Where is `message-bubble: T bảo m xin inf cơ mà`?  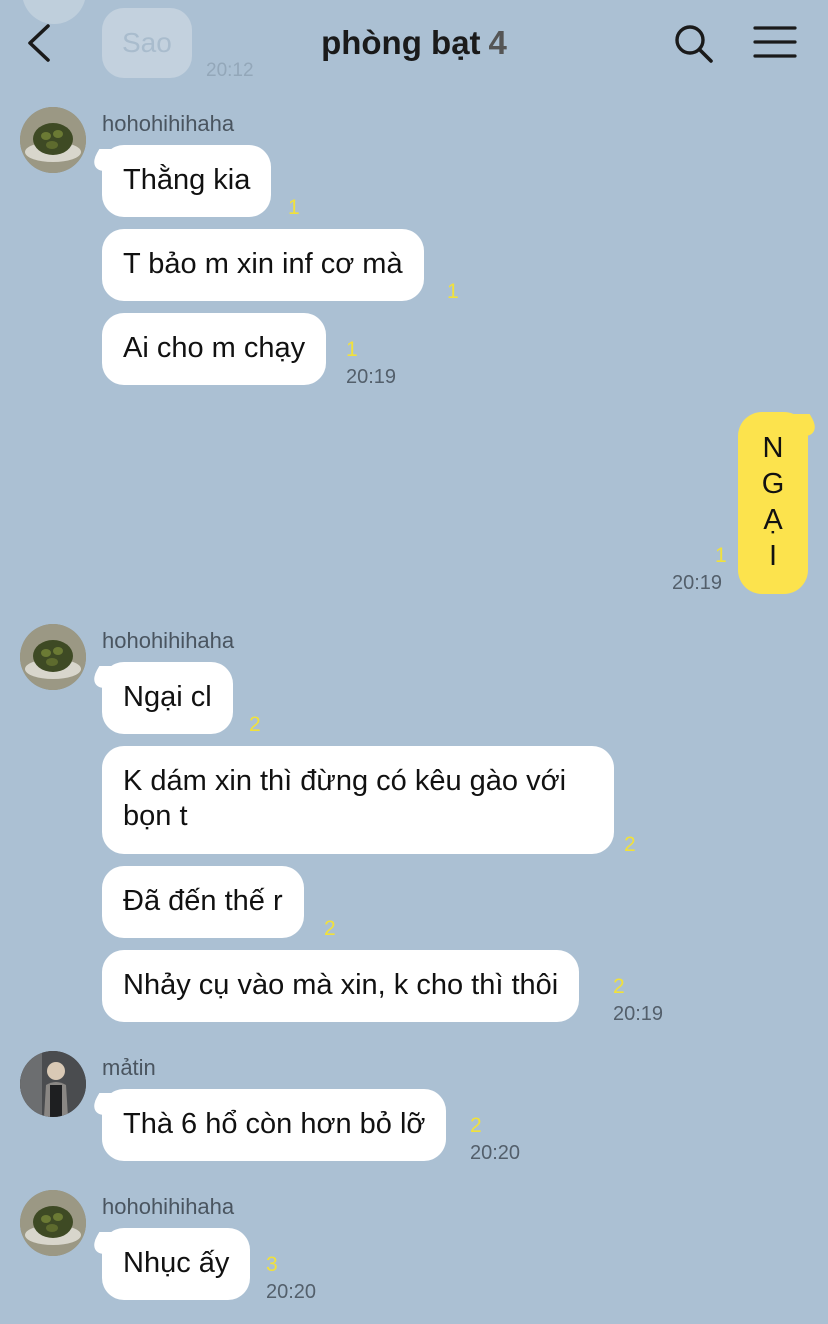 message-bubble: T bảo m xin inf cơ mà is located at coordinates (263, 265).